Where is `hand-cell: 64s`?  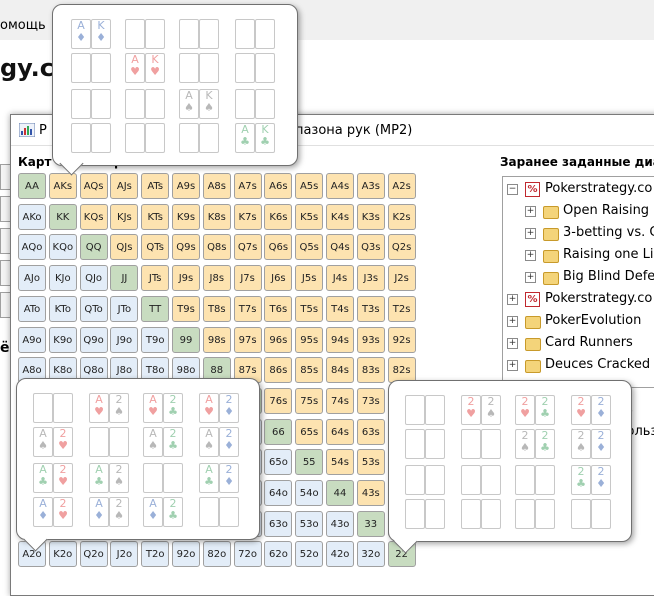 hand-cell: 64s is located at coordinates (340, 431).